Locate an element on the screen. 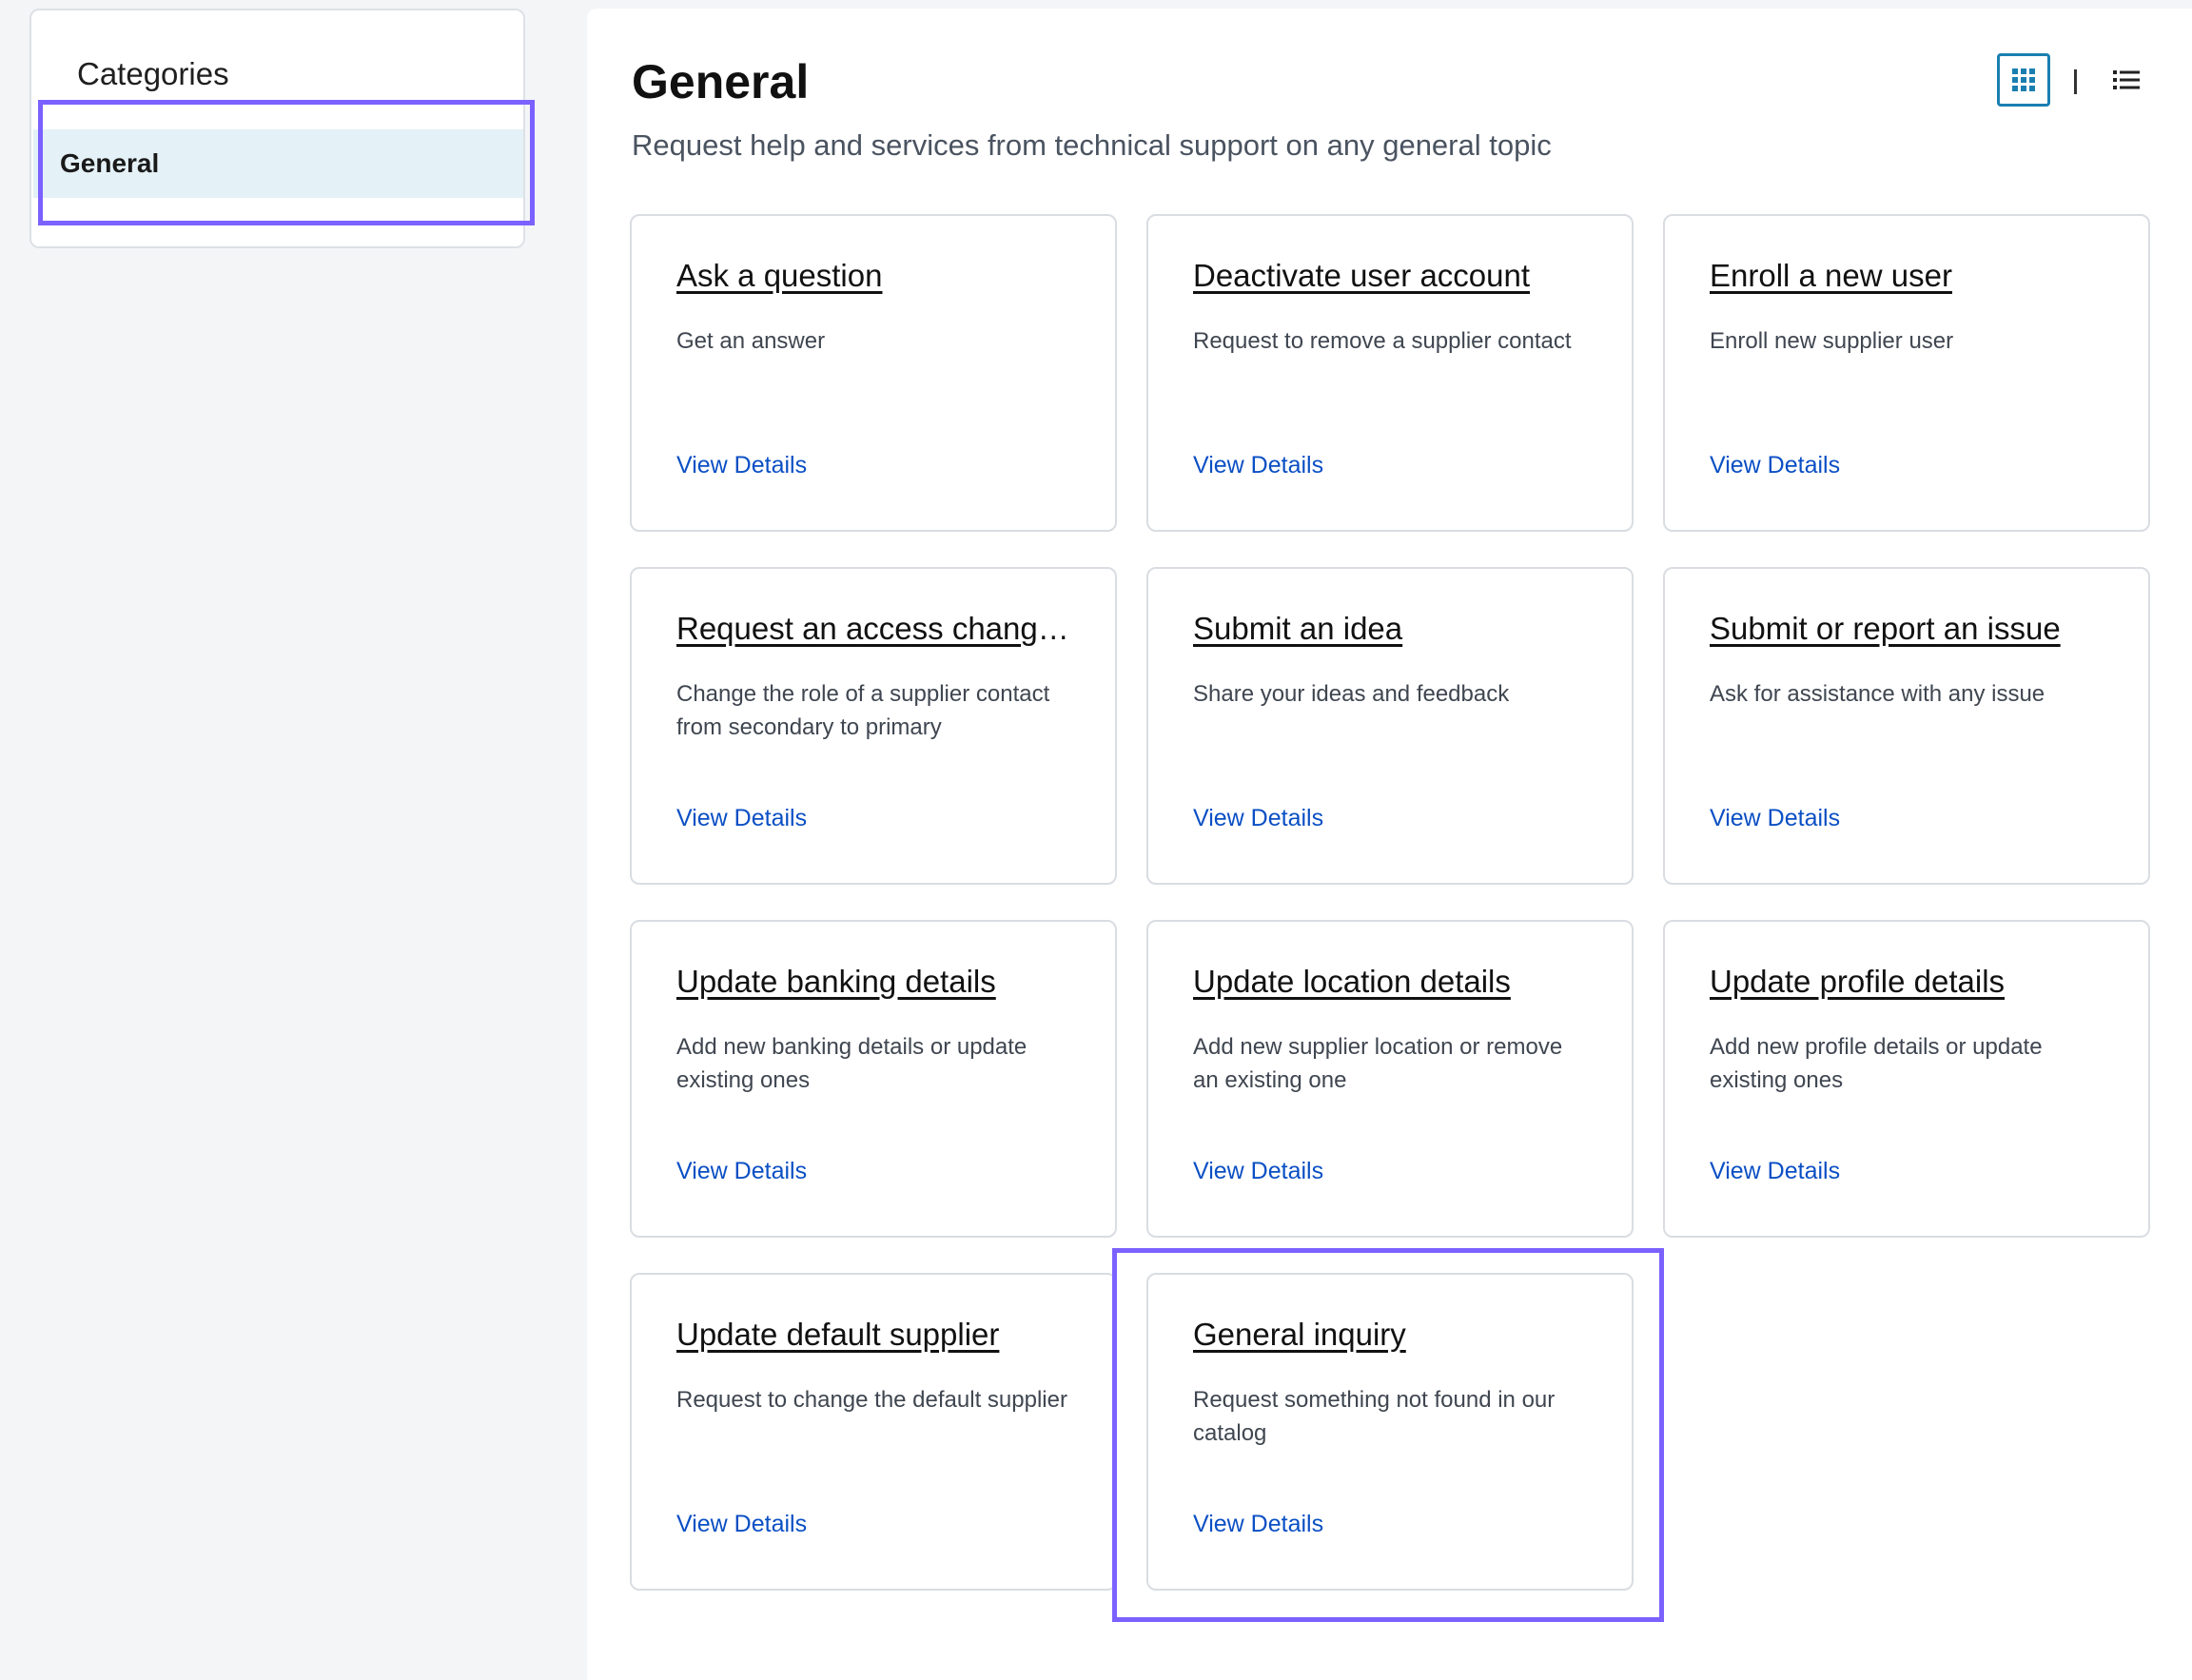  card-title: General inquiry is located at coordinates (1393, 1335).